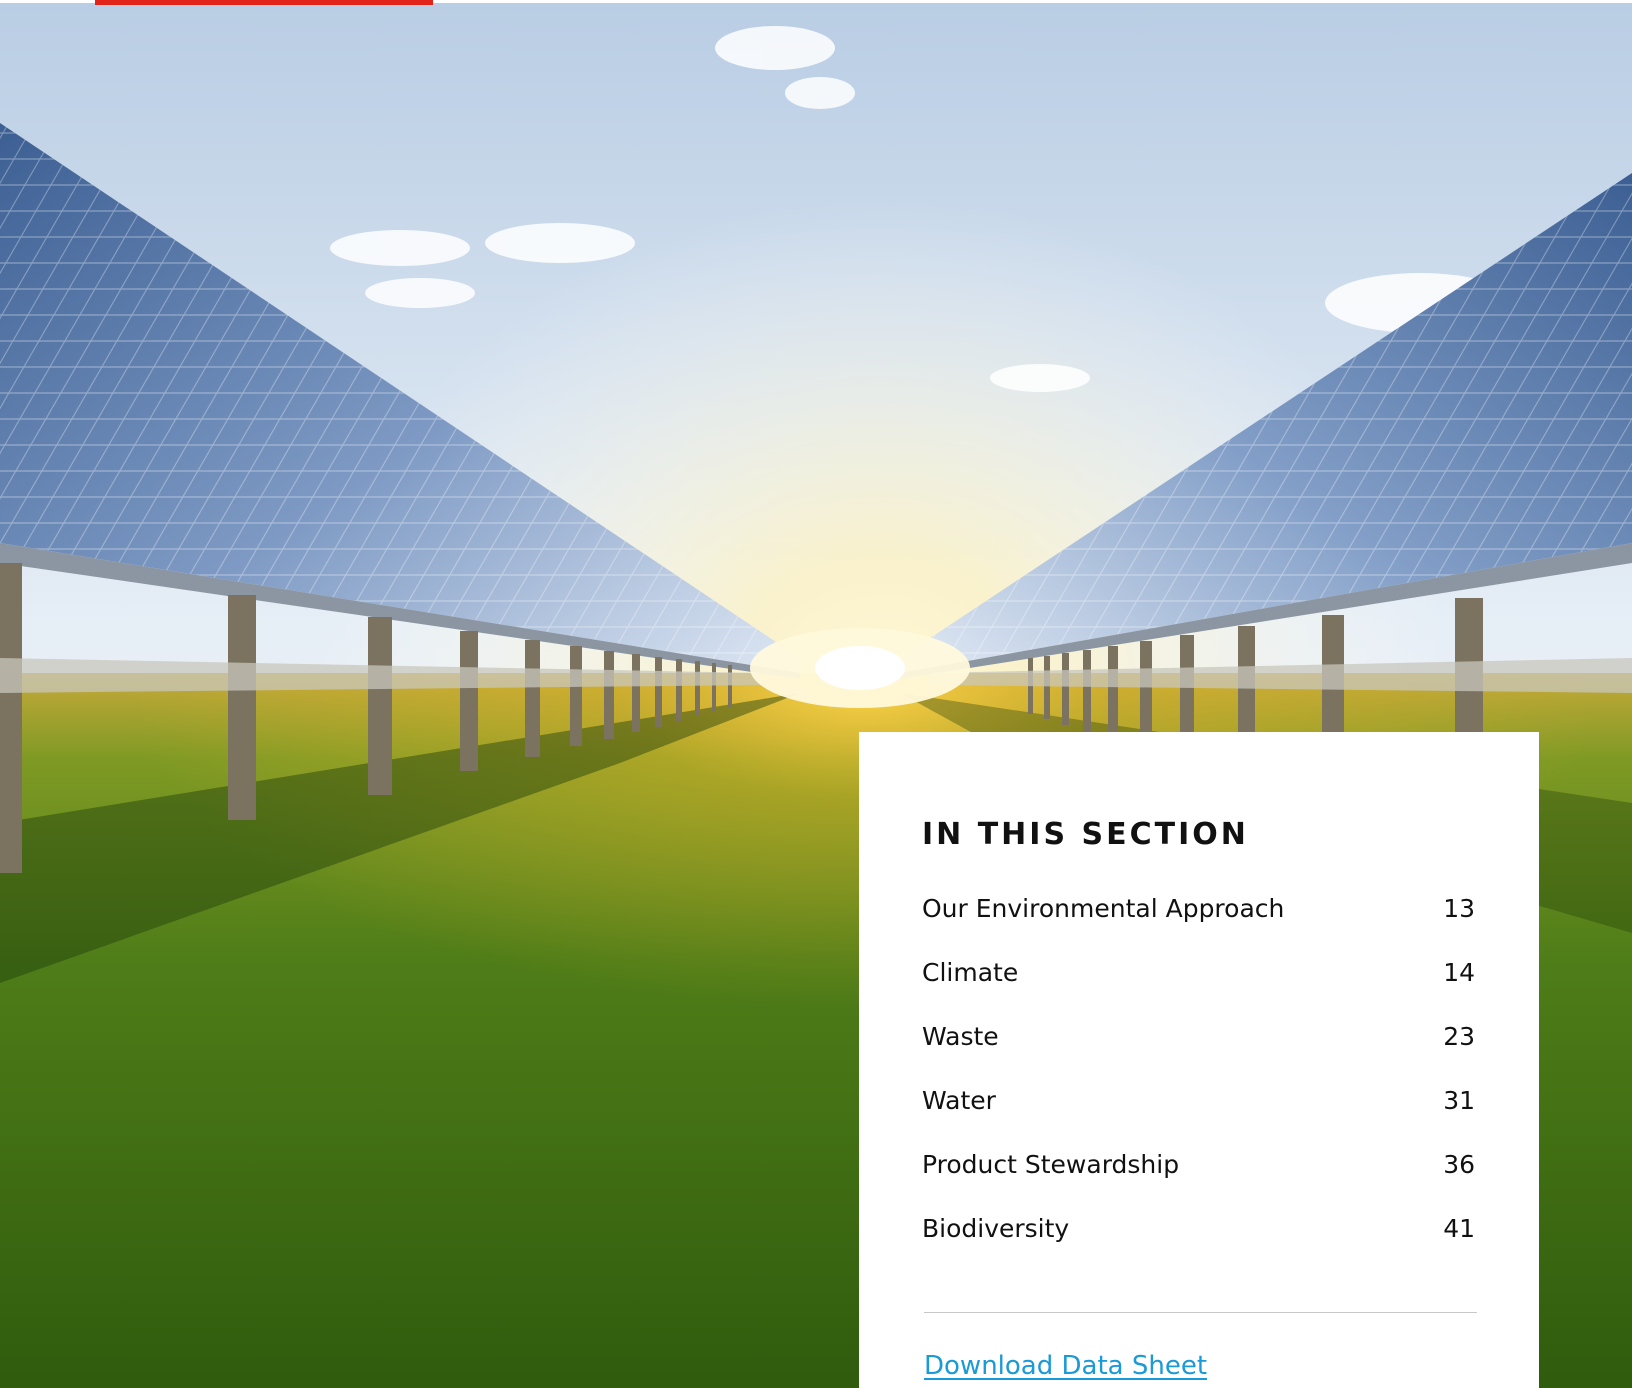  What do you see at coordinates (1459, 1036) in the screenshot?
I see `toc-item-page-number: 23` at bounding box center [1459, 1036].